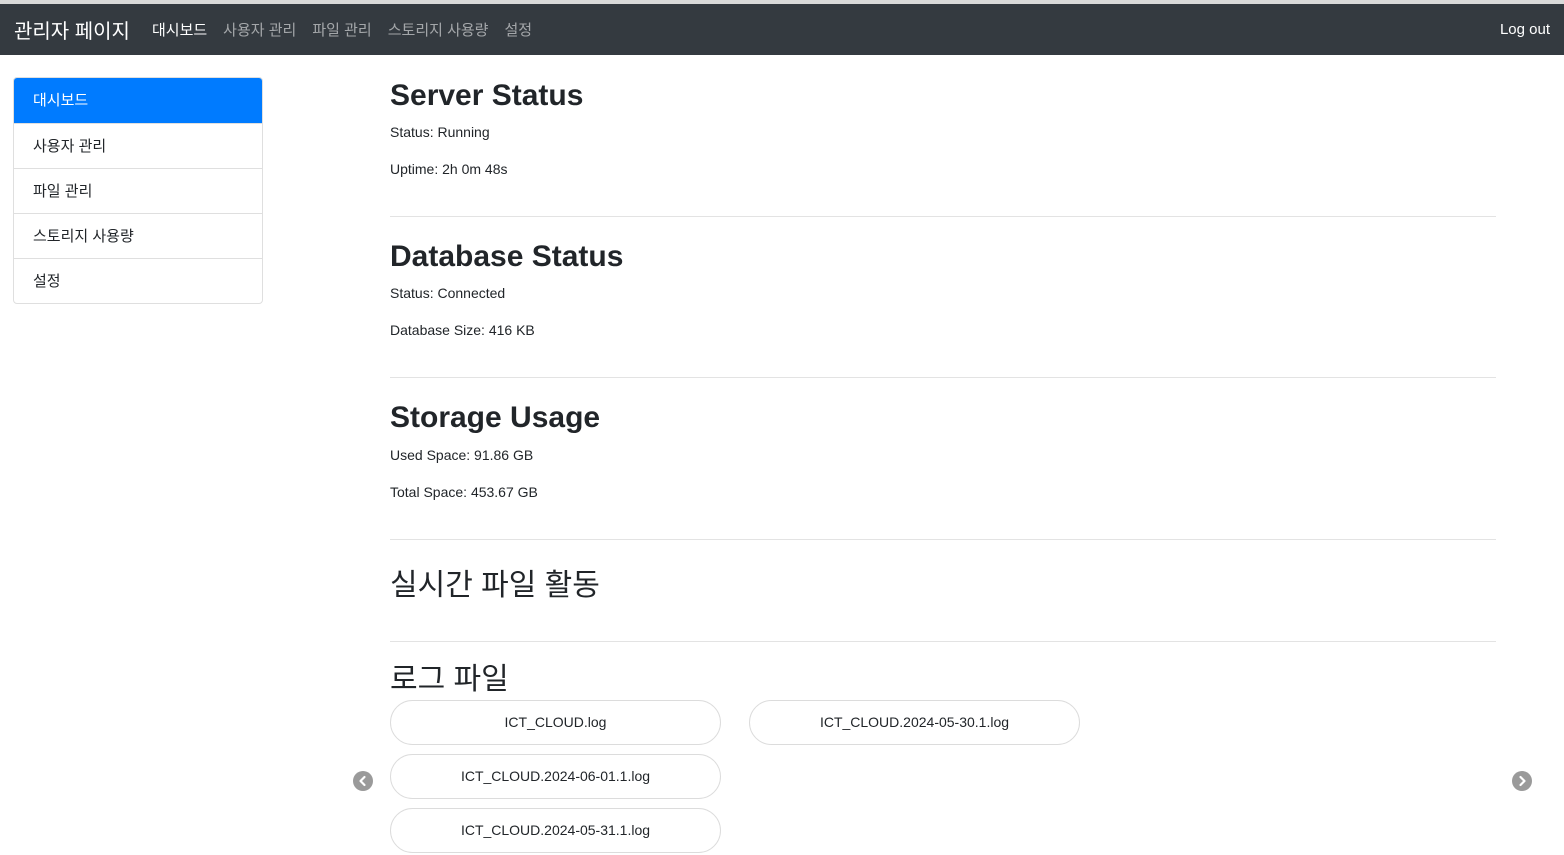 Image resolution: width=1564 pixels, height=855 pixels. Describe the element at coordinates (462, 330) in the screenshot. I see `database-size-text: Database Size: 416 KB` at that location.